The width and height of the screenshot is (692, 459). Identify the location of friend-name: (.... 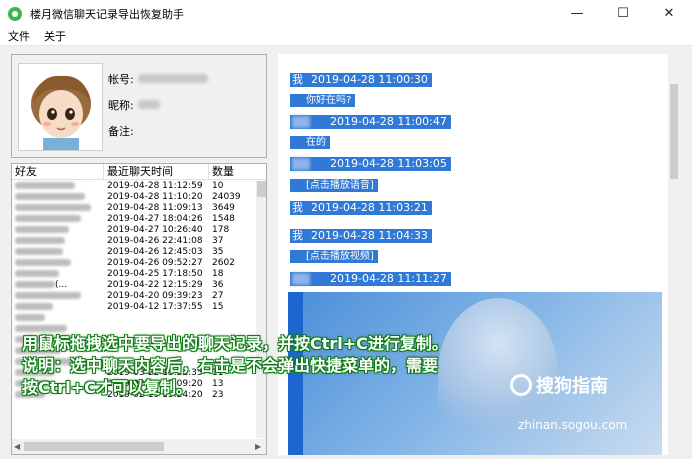
(58, 285).